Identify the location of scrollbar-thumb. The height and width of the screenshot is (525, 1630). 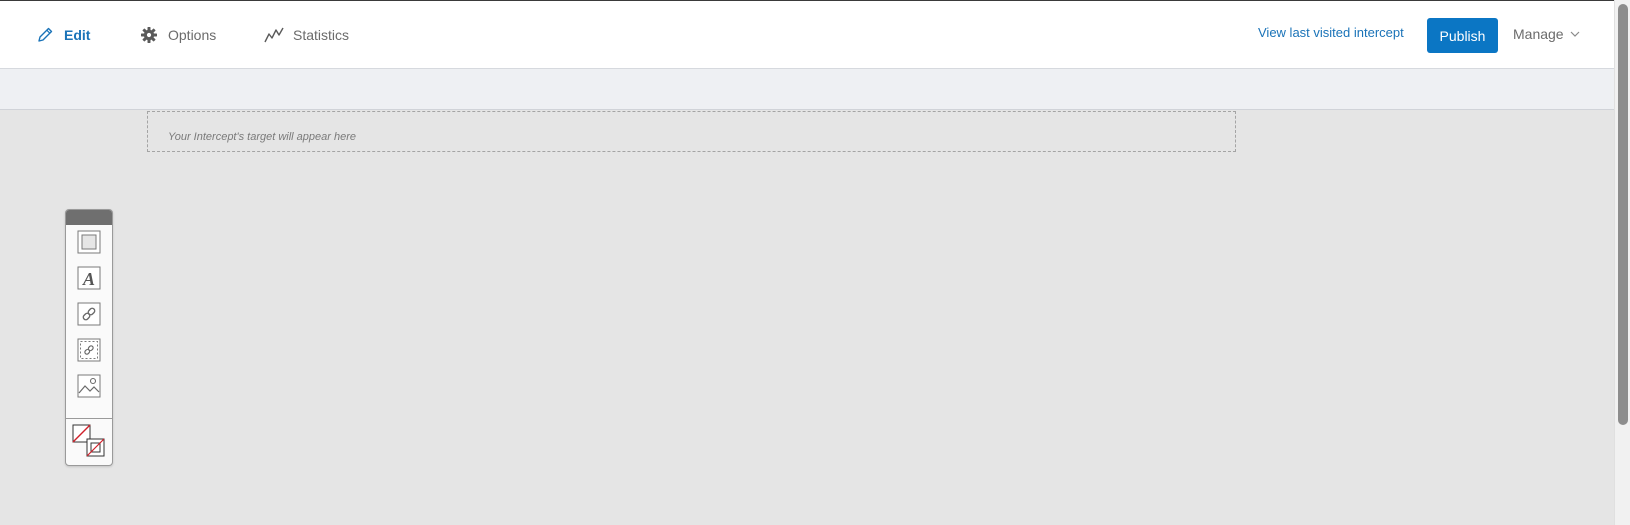
(1623, 214).